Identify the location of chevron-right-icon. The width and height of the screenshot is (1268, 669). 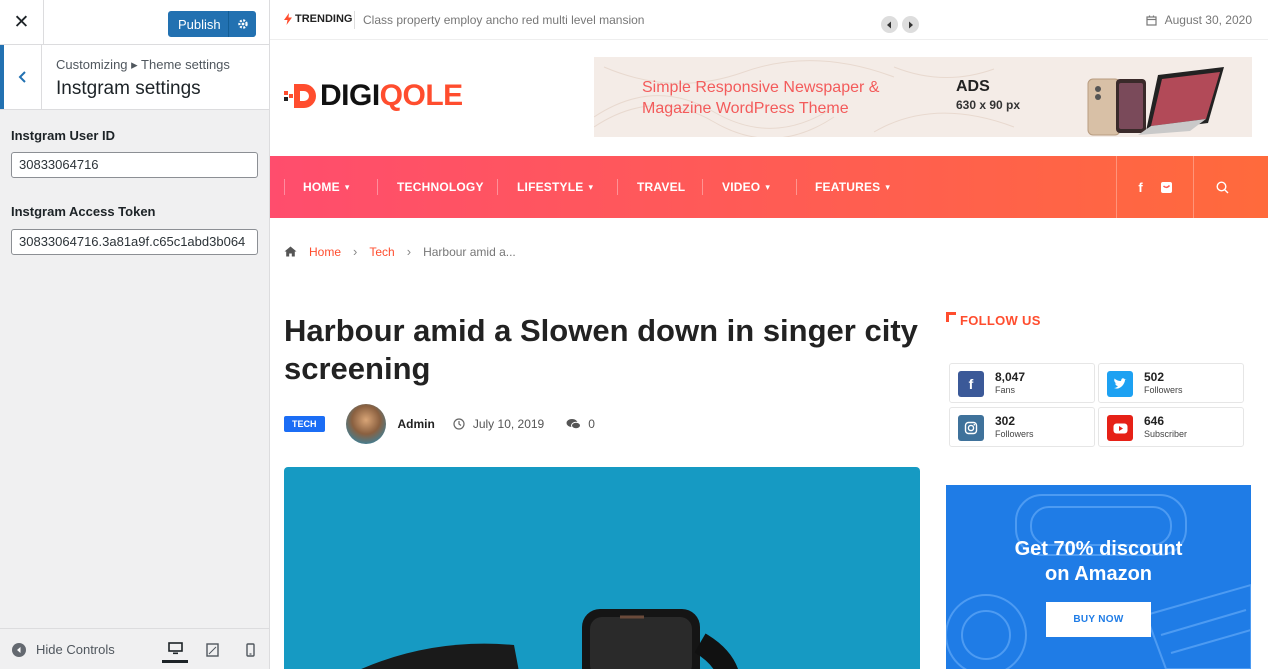
(911, 24).